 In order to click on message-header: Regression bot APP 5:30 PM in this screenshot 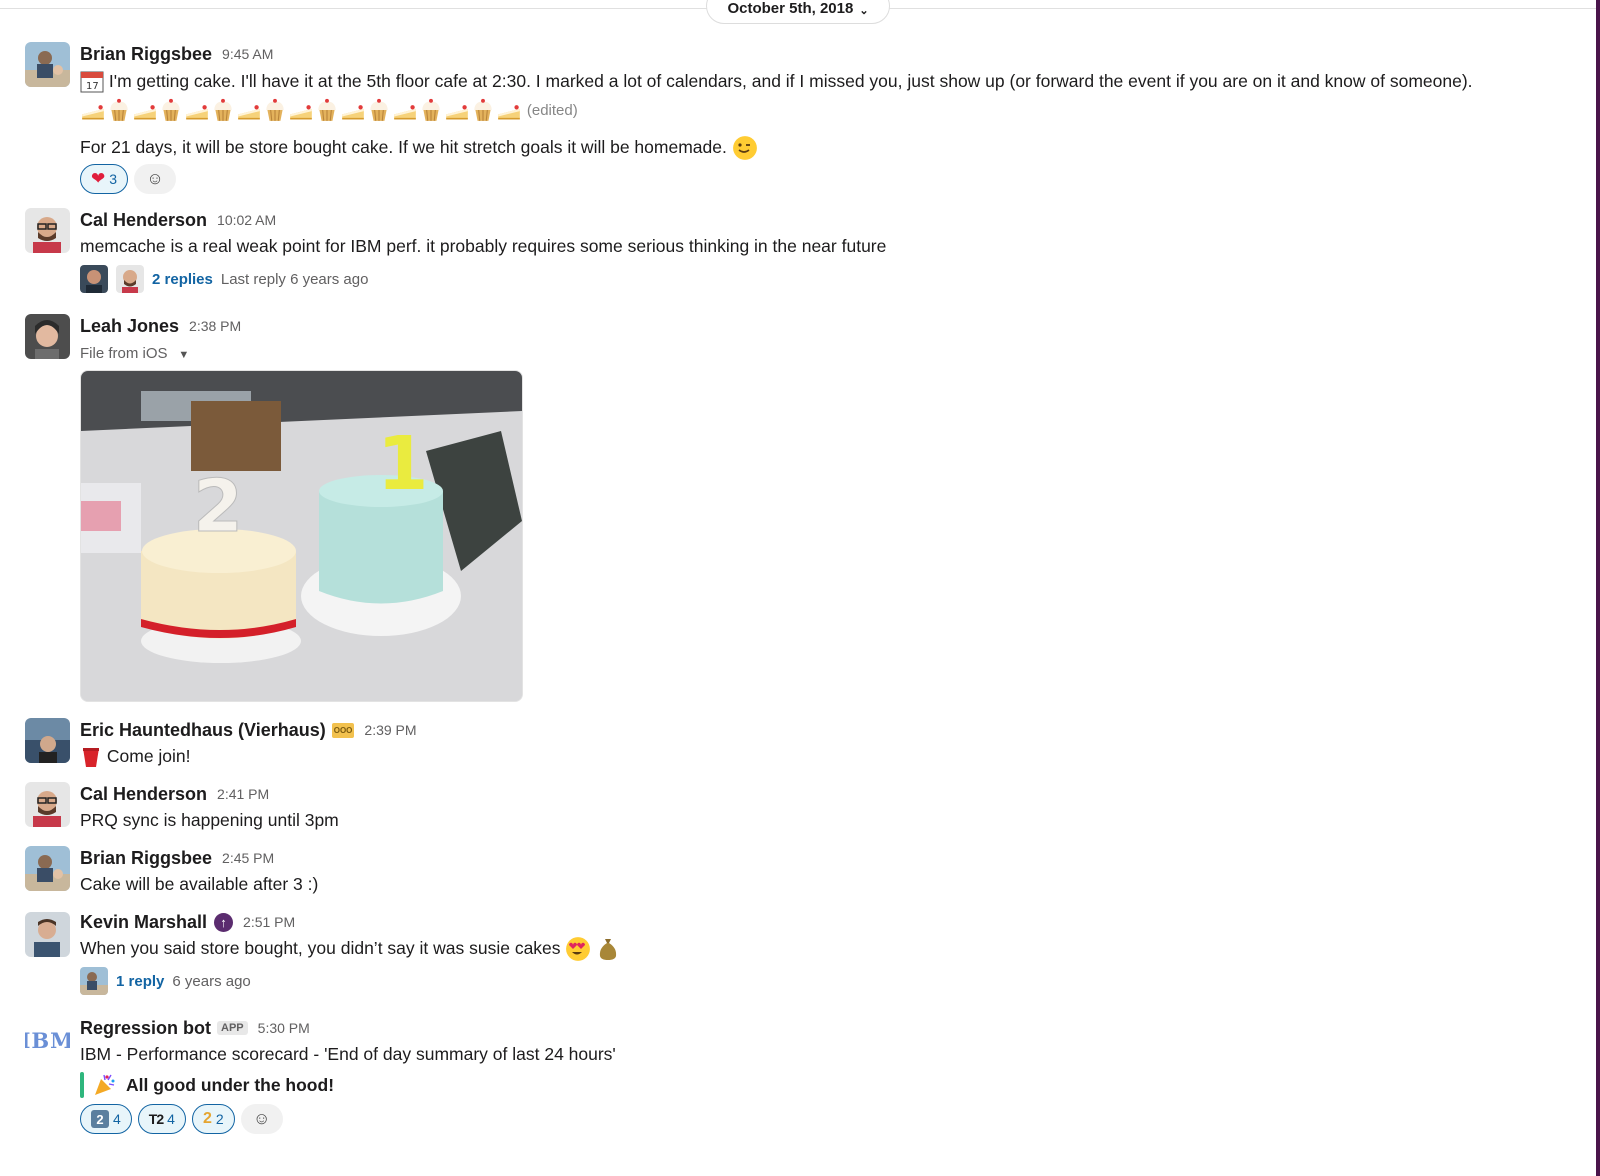, I will do `click(835, 1028)`.